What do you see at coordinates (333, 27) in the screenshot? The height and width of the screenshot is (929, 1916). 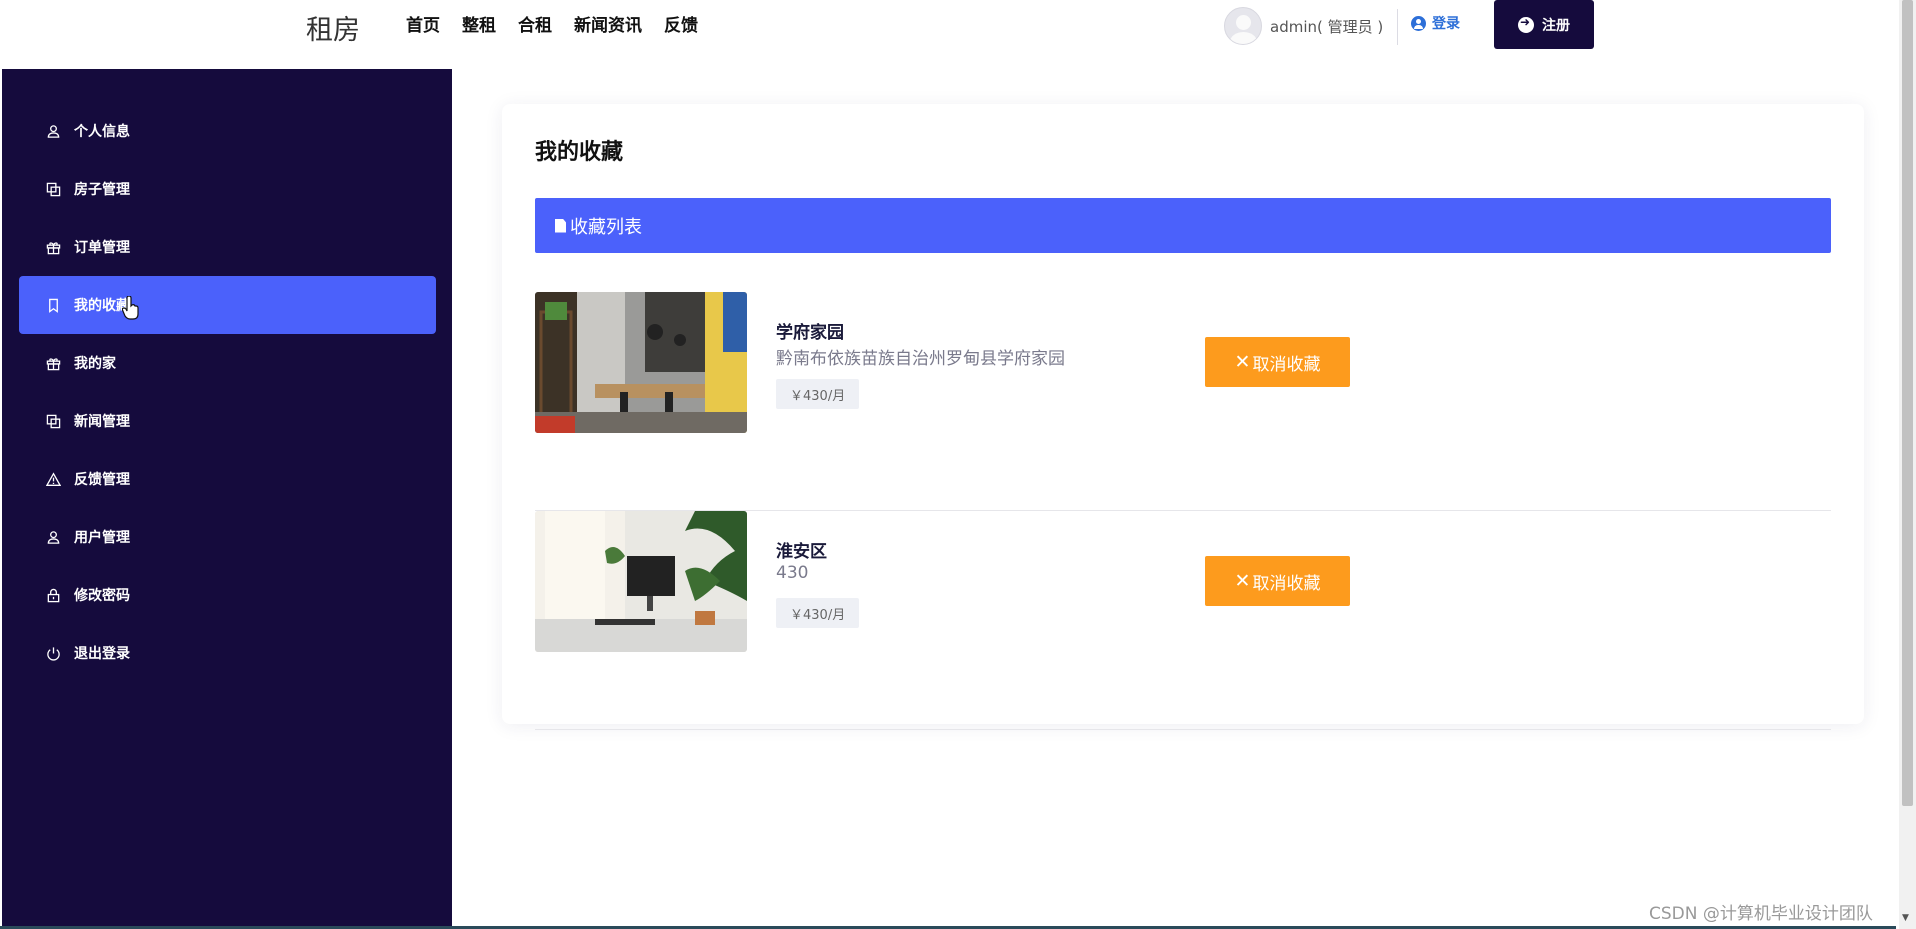 I see `site-logo: 租房` at bounding box center [333, 27].